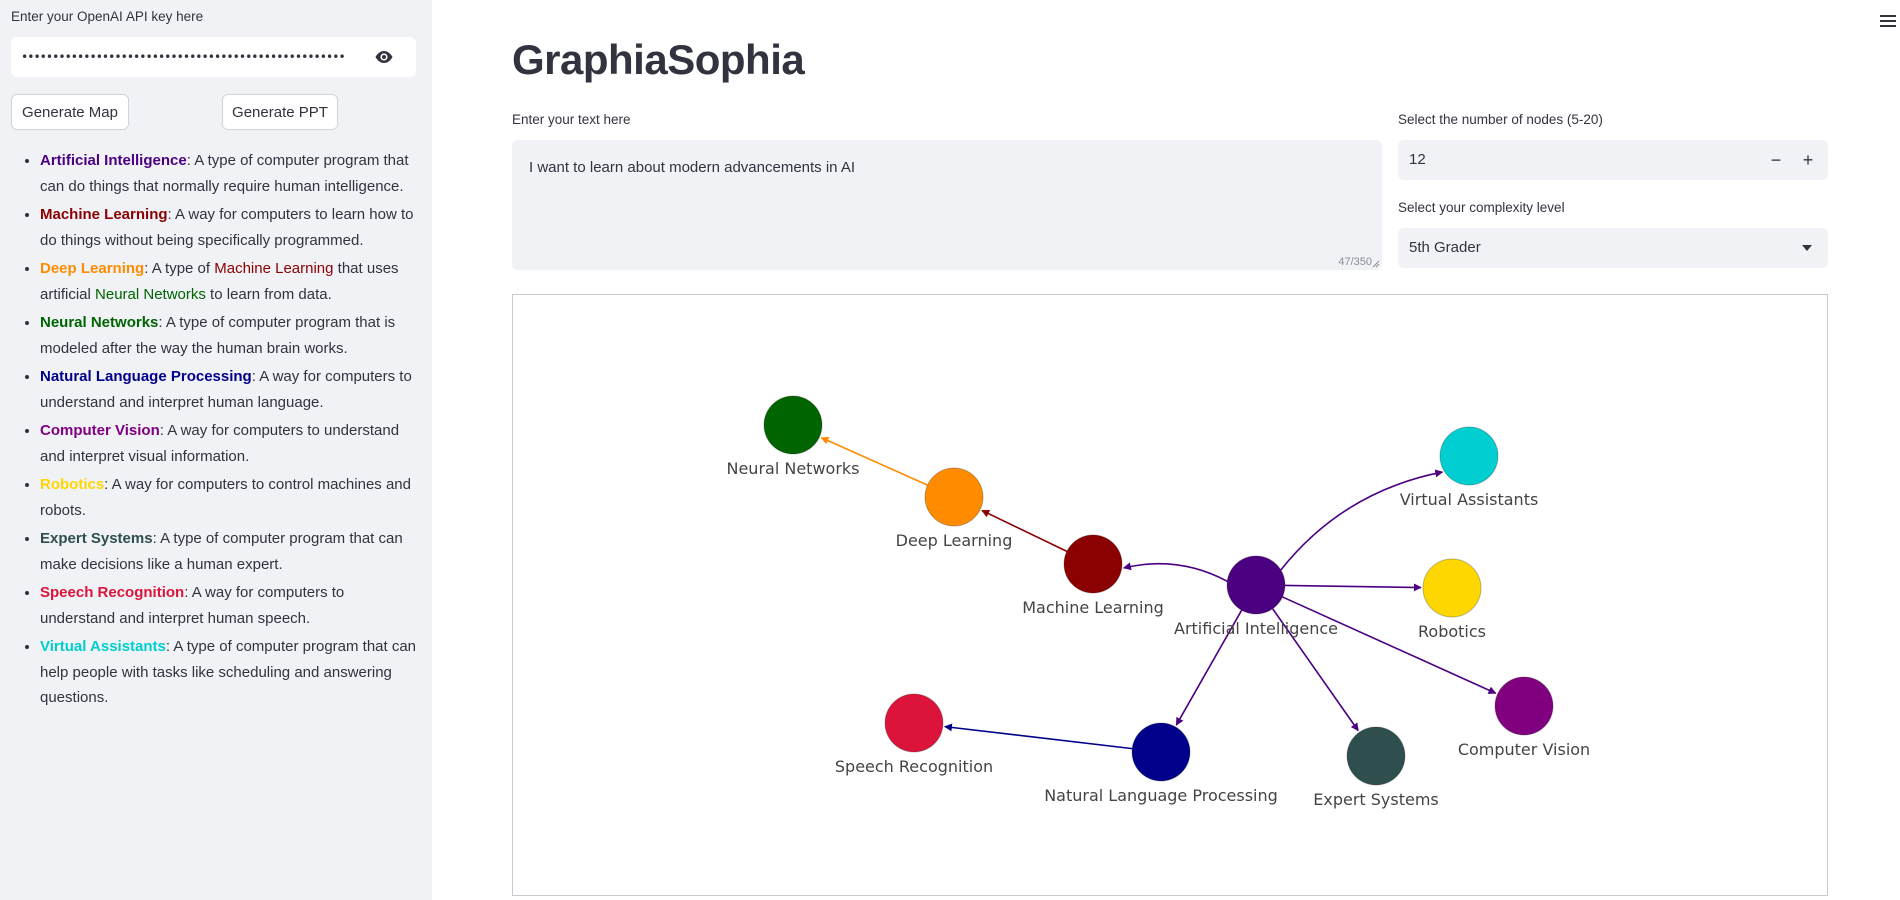  I want to click on node-label-ml: Machine Learning, so click(1093, 607).